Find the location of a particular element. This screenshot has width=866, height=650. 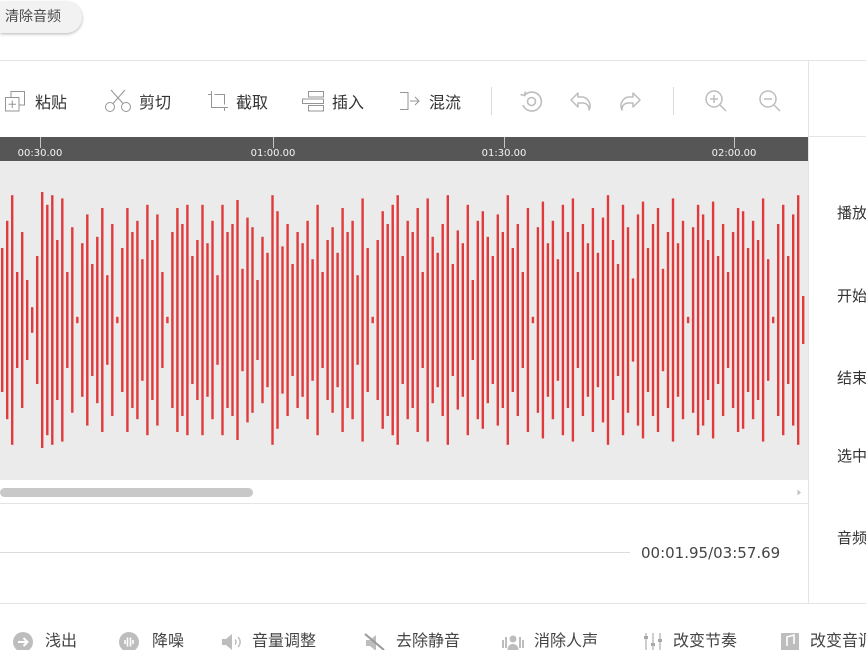

remove-silence-button: 去除静音 is located at coordinates (411, 640).